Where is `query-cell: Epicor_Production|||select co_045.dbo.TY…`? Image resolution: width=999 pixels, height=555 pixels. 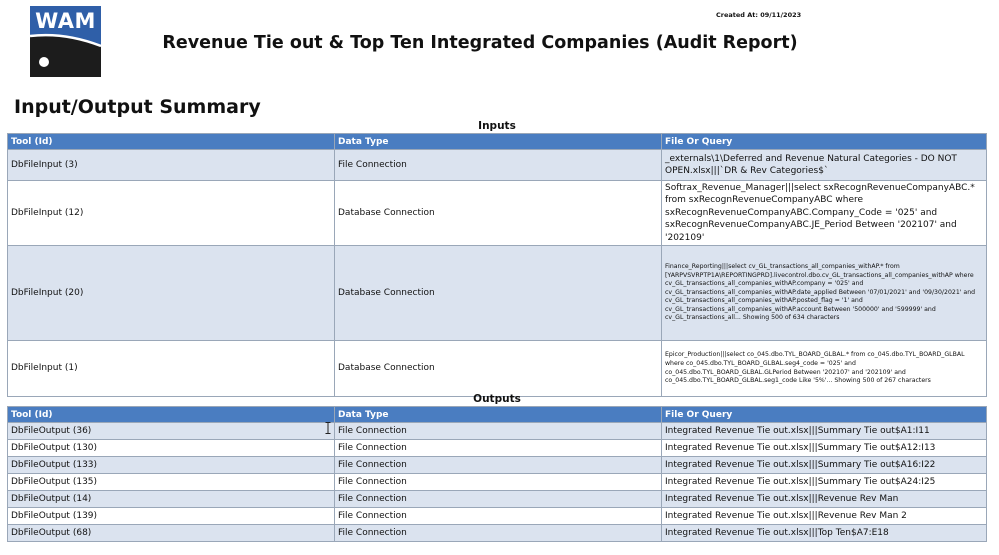 query-cell: Epicor_Production|||select co_045.dbo.TY… is located at coordinates (824, 369).